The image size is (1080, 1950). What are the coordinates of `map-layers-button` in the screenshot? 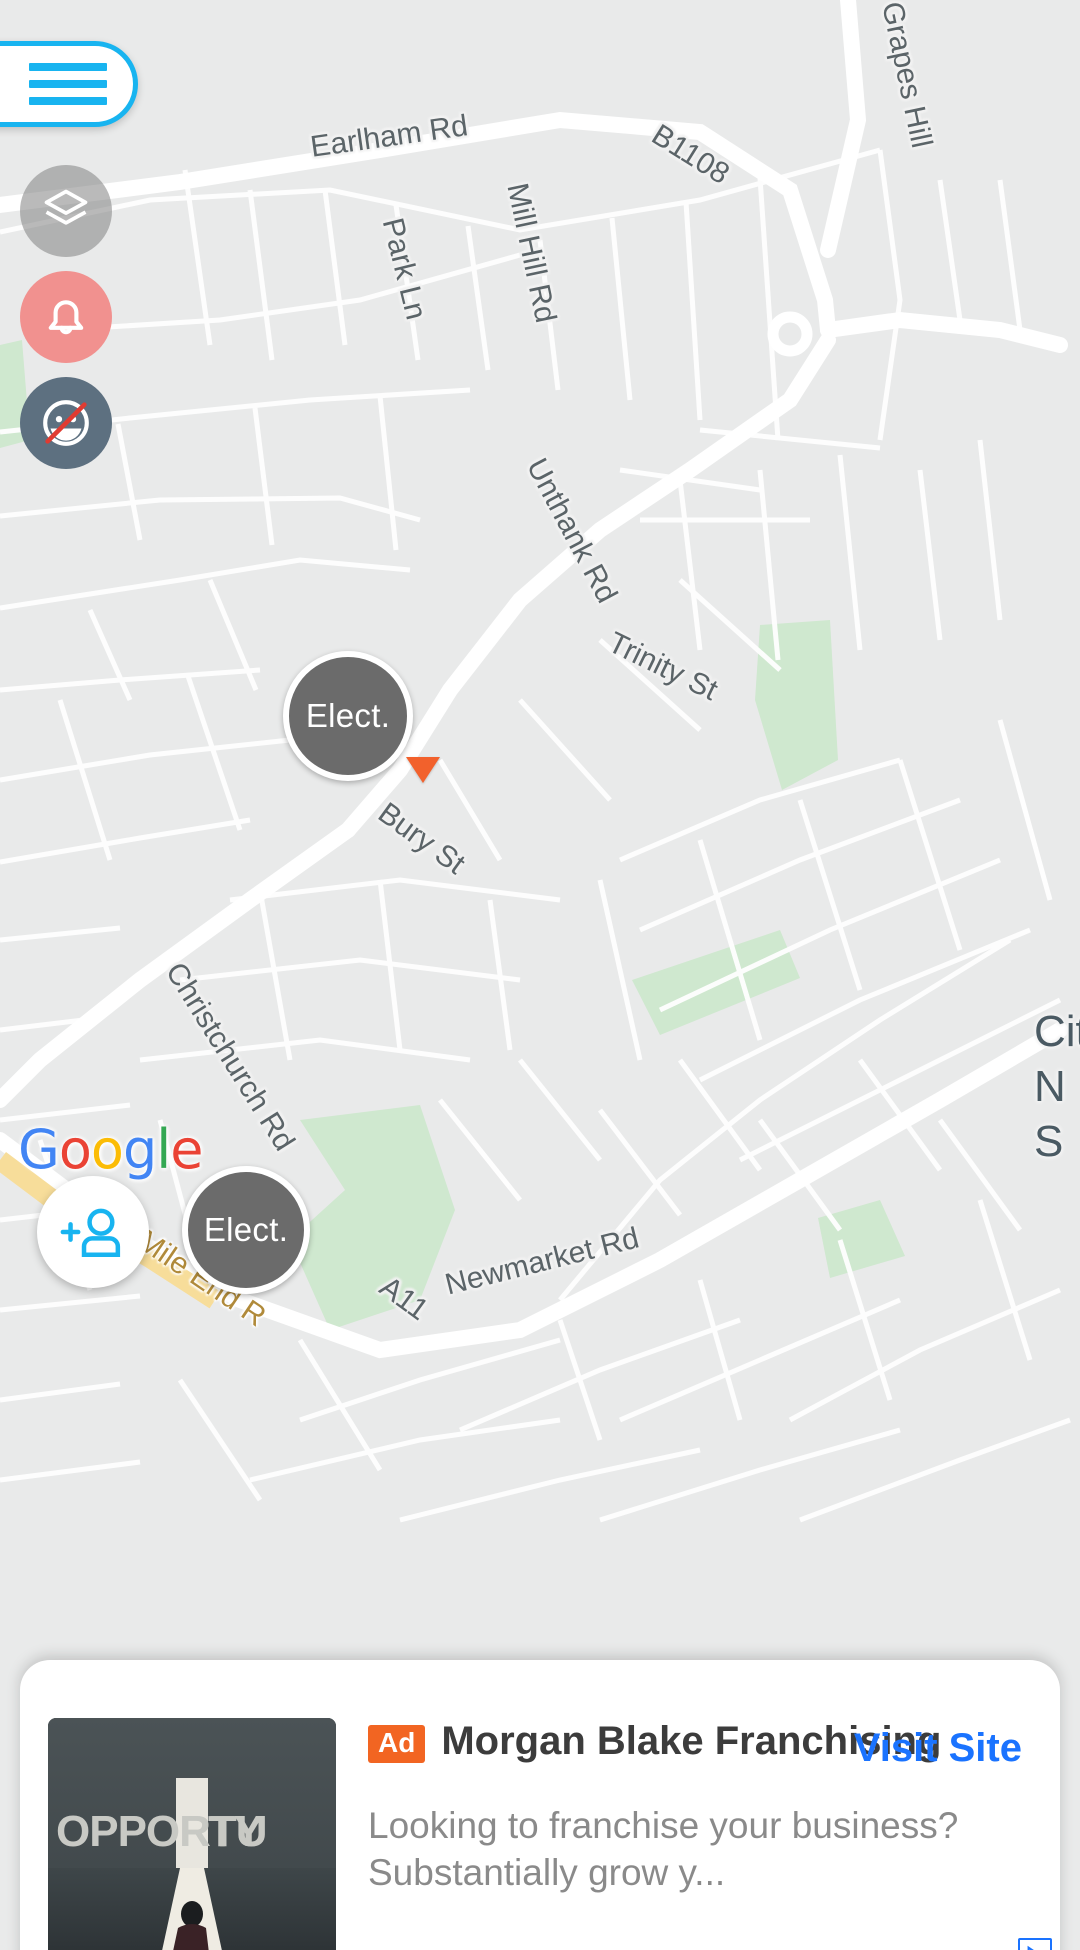 It's located at (66, 211).